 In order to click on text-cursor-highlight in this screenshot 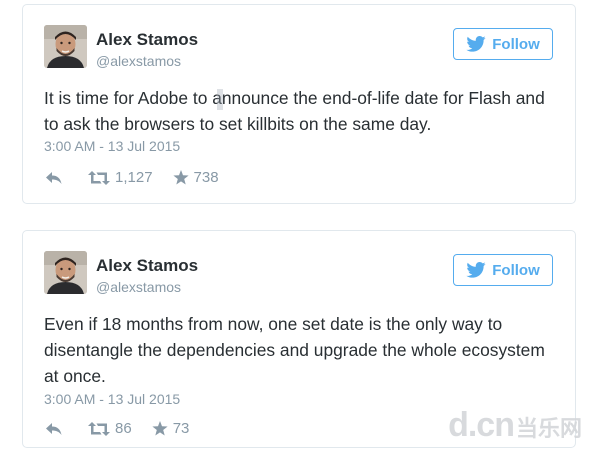, I will do `click(220, 99)`.